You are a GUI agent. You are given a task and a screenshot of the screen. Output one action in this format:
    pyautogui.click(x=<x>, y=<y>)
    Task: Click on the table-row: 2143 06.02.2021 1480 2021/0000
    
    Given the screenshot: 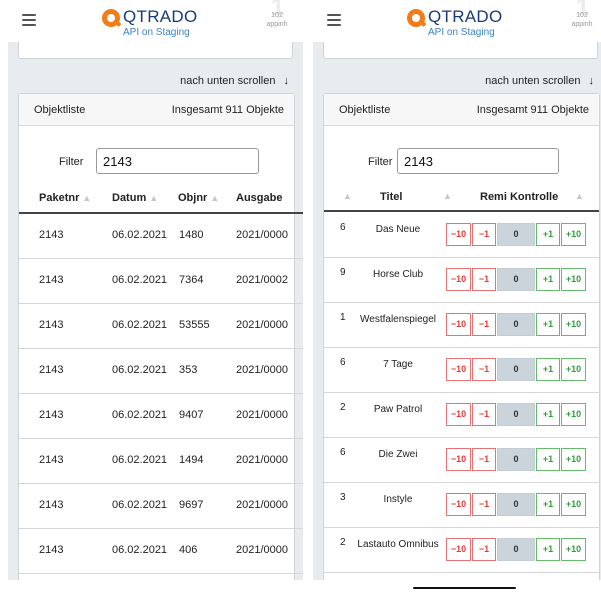 What is the action you would take?
    pyautogui.click(x=161, y=236)
    